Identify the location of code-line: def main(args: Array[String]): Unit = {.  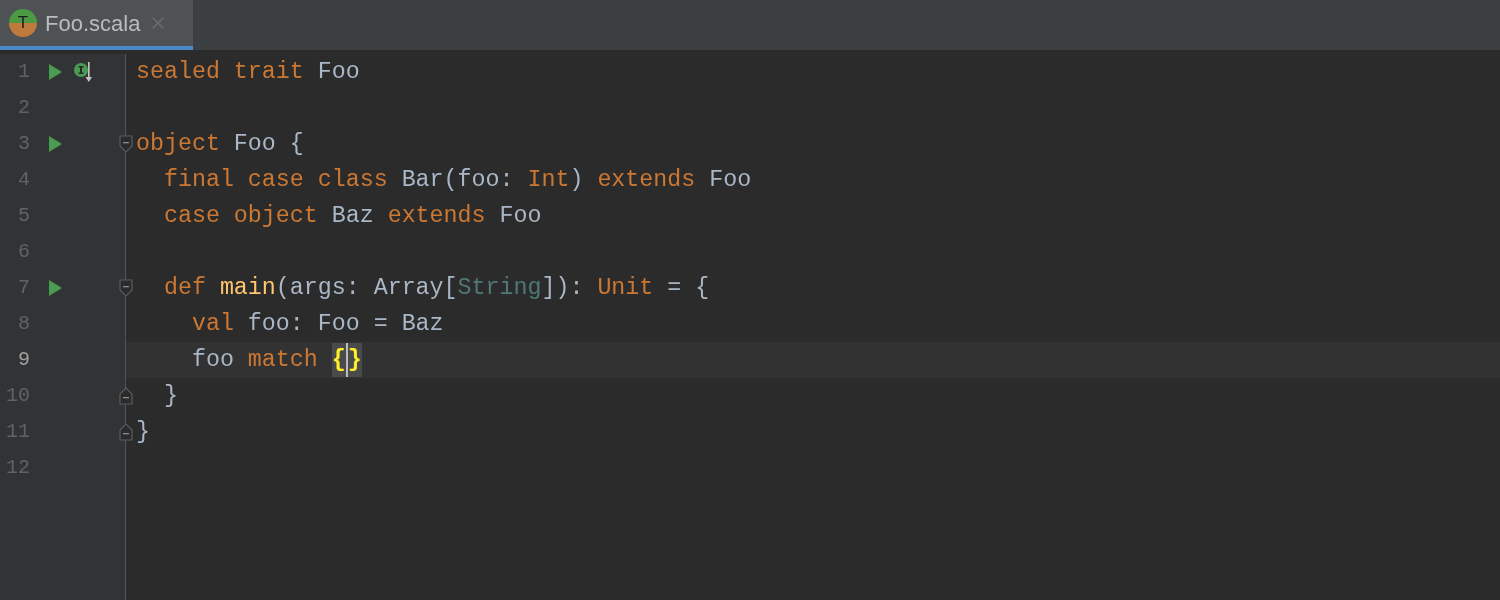
(436, 288).